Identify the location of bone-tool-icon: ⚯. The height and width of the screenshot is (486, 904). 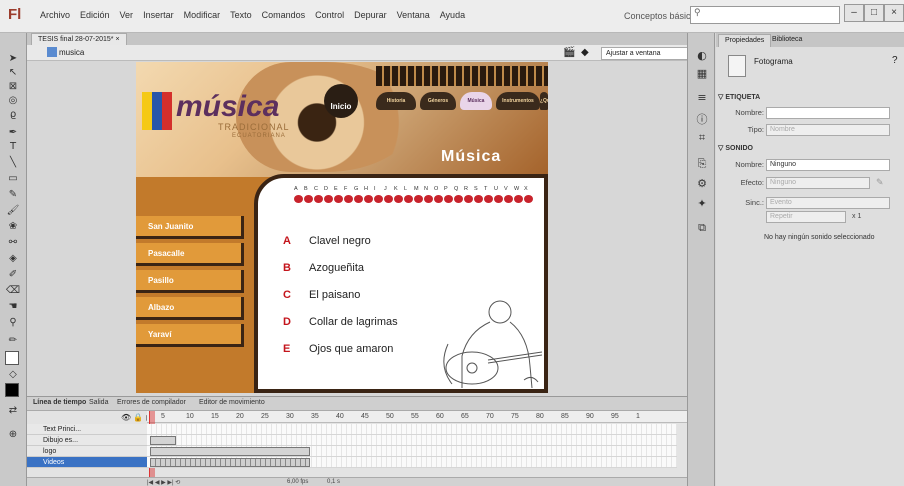
(13, 243).